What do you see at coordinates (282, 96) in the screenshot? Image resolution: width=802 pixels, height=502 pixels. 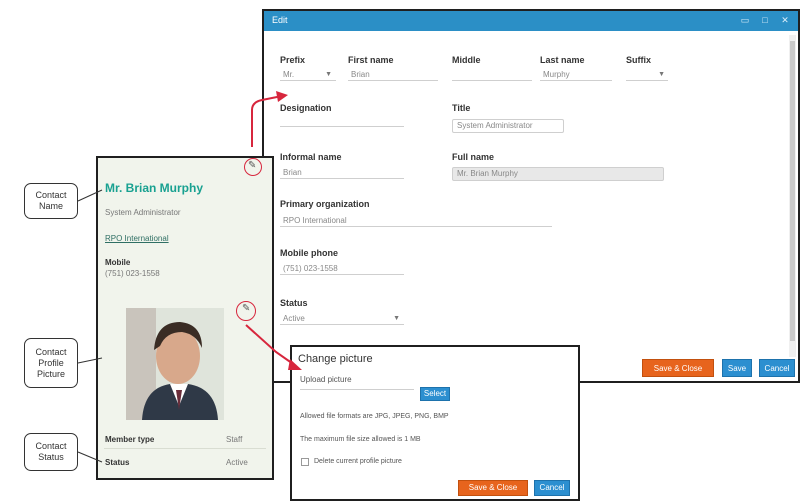 I see `edit-arrow-head` at bounding box center [282, 96].